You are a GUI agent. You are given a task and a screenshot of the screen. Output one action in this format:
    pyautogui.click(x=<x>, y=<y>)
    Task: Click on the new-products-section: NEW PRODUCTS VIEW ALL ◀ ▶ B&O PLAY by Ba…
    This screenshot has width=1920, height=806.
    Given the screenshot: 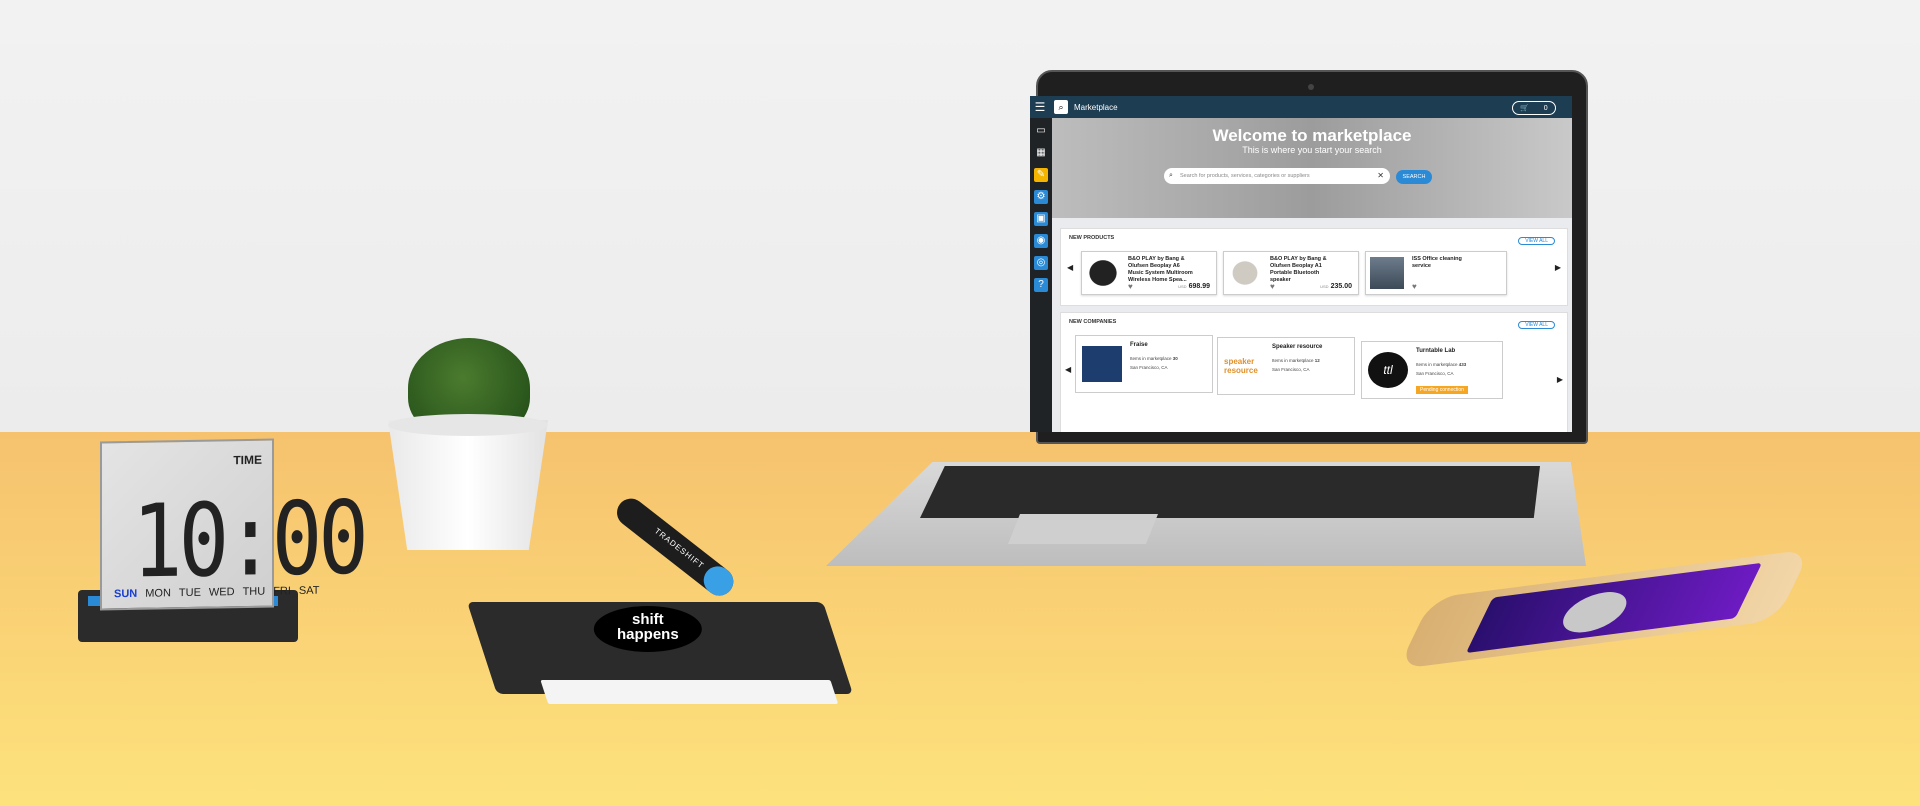 What is the action you would take?
    pyautogui.click(x=1314, y=267)
    